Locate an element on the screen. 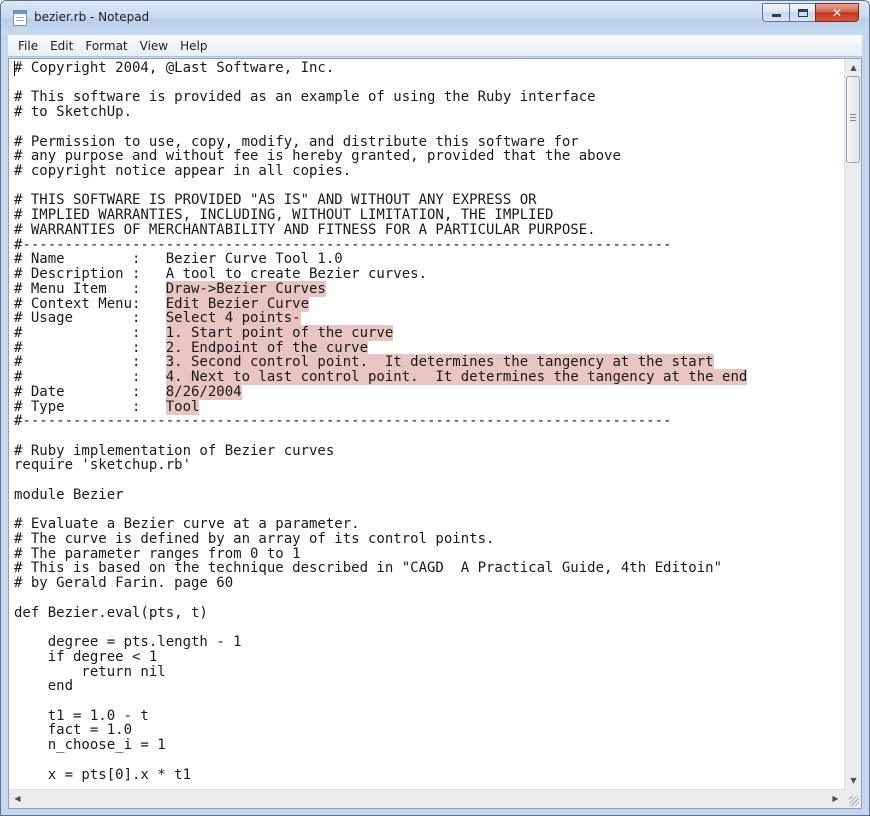 Image resolution: width=870 pixels, height=816 pixels. maximize-button is located at coordinates (802, 12).